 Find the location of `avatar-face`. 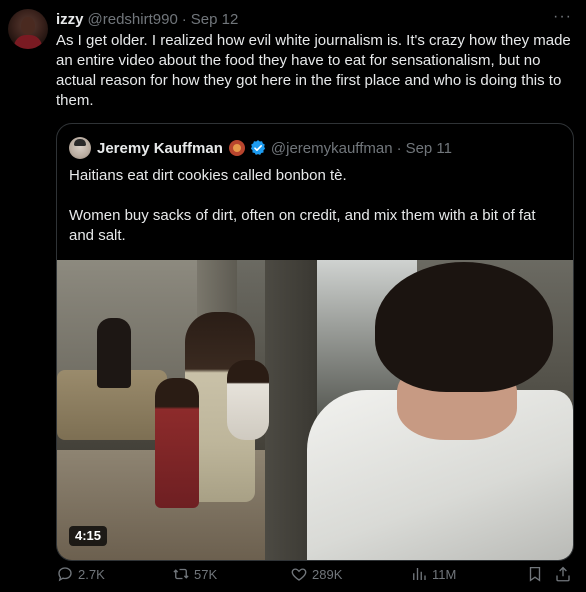

avatar-face is located at coordinates (28, 26).